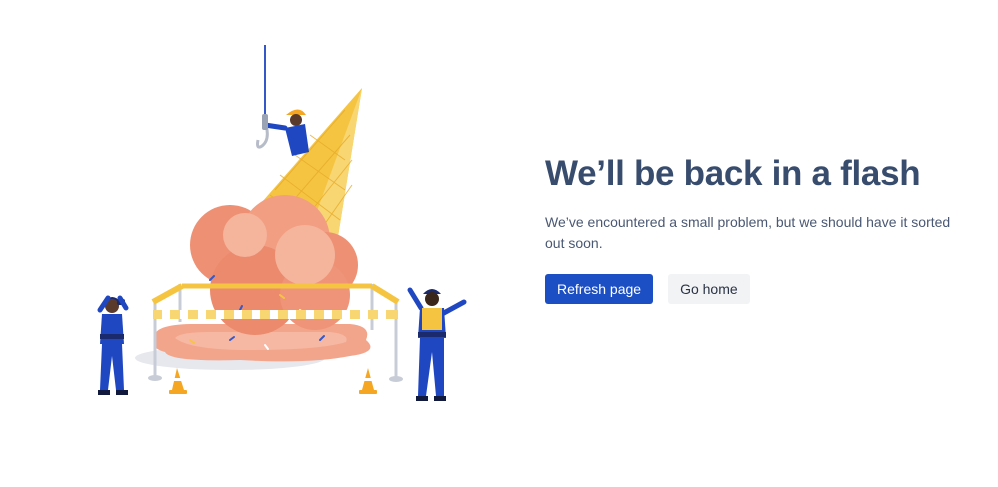 Image resolution: width=998 pixels, height=487 pixels. Describe the element at coordinates (285, 132) in the screenshot. I see `construction-worker-figure` at that location.